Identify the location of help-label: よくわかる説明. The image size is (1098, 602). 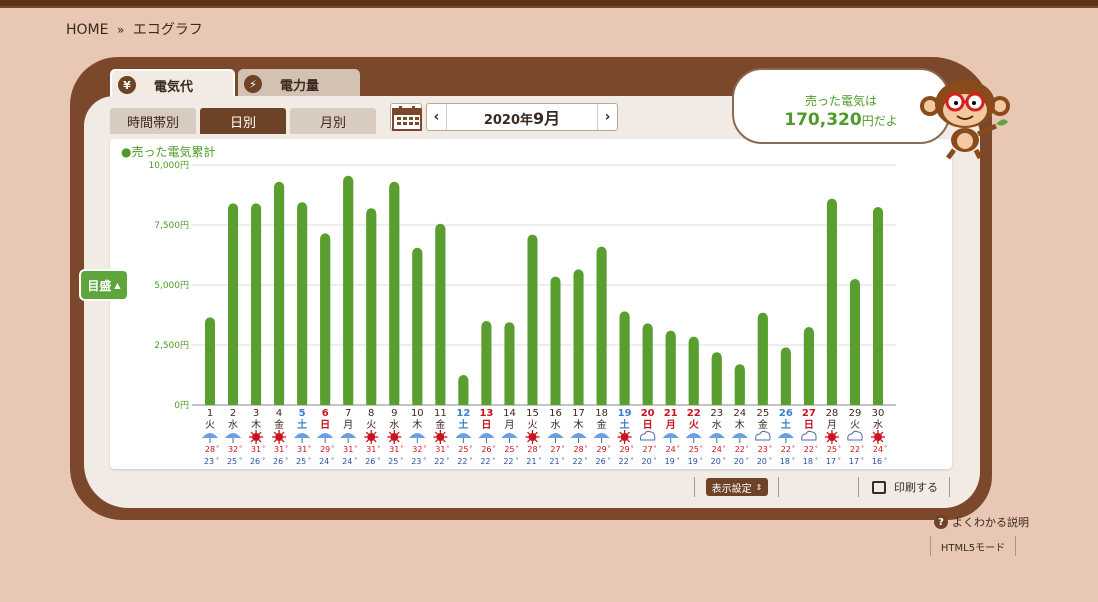
(990, 522).